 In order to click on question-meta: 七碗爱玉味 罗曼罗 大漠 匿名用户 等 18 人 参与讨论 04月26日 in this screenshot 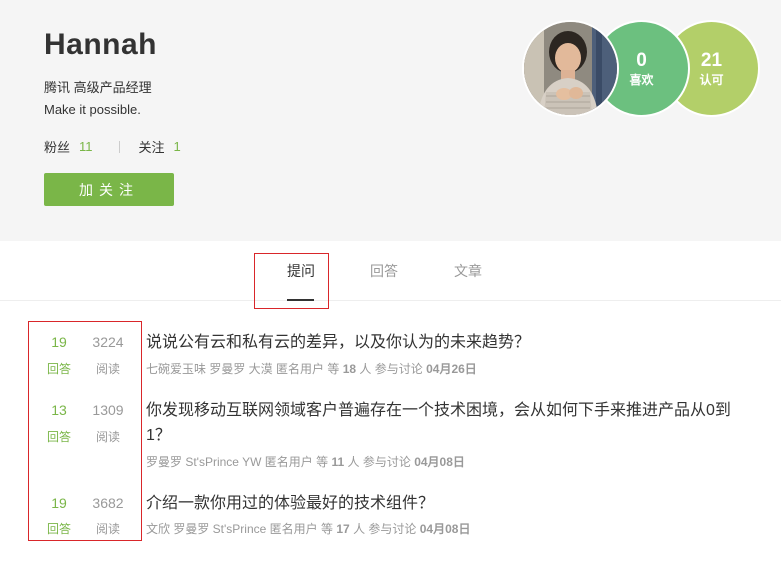, I will do `click(311, 368)`.